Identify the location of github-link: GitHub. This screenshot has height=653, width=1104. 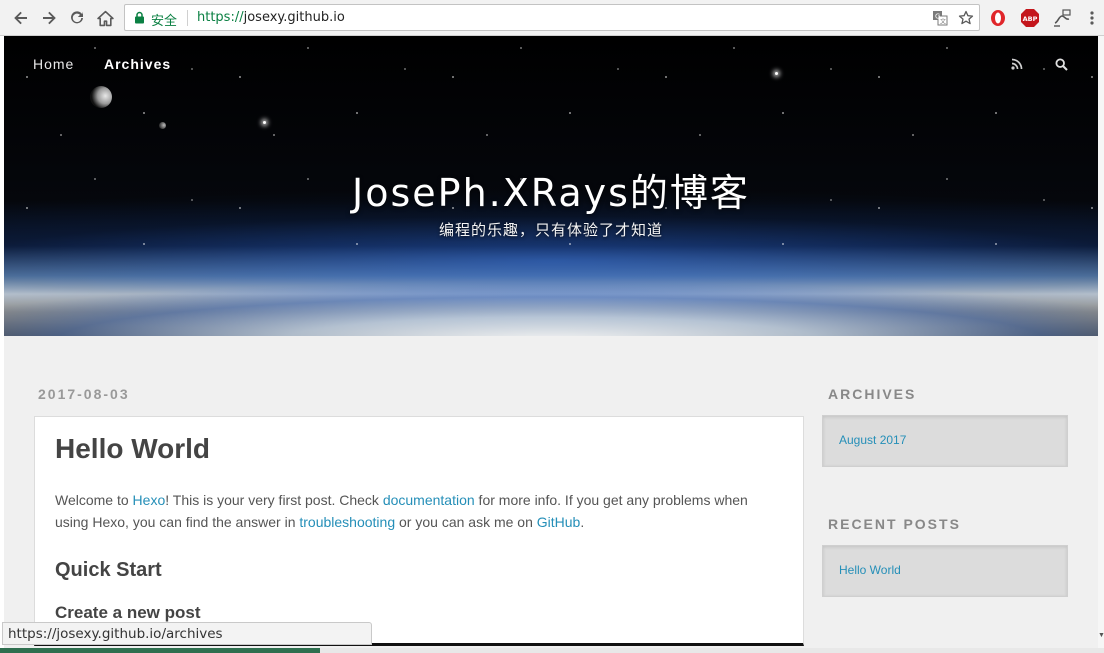
(559, 522).